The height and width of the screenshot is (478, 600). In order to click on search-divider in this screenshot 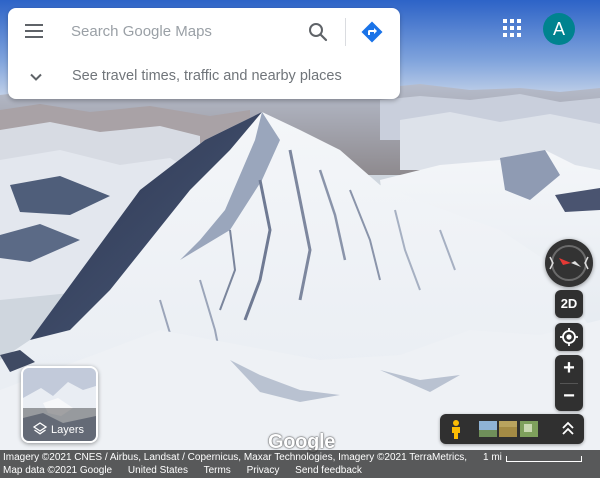, I will do `click(345, 32)`.